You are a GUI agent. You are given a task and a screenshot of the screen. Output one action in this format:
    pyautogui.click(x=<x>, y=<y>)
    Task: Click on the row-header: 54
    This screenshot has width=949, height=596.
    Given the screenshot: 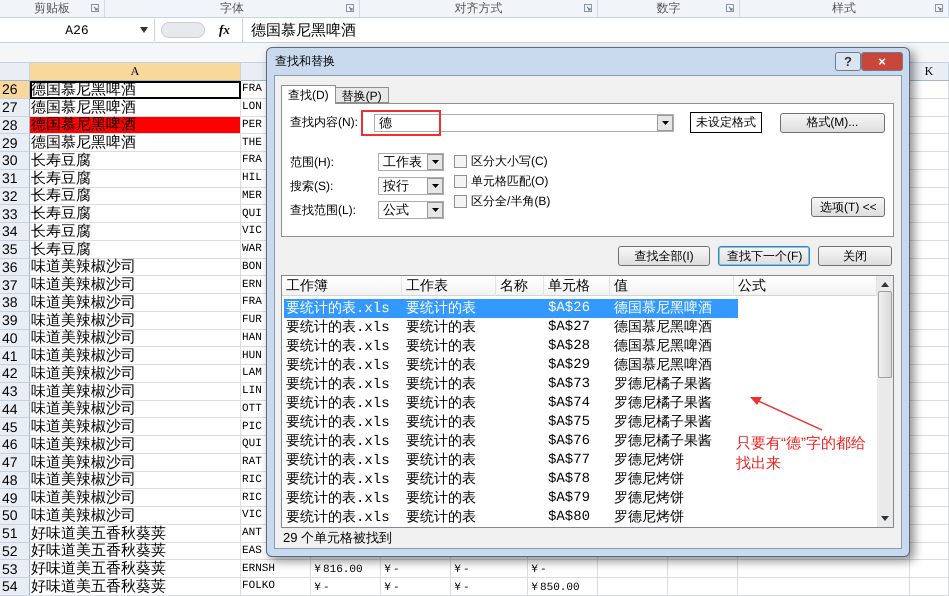 What is the action you would take?
    pyautogui.click(x=15, y=587)
    